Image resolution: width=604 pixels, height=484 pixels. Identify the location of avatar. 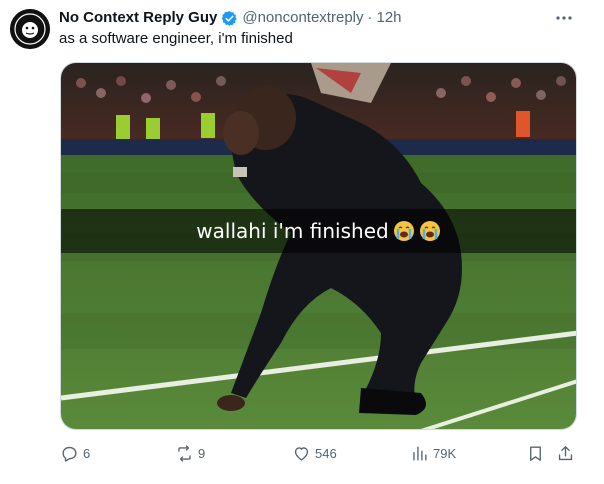
(30, 29).